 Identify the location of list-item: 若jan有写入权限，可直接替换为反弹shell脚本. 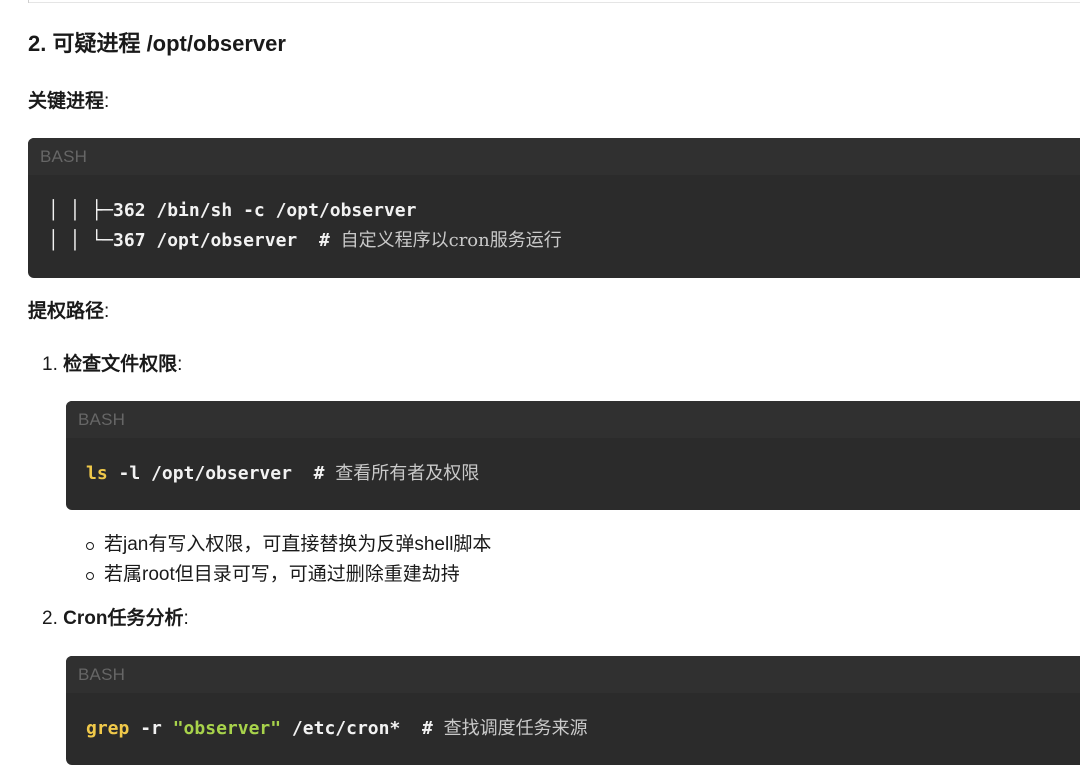
(287, 545).